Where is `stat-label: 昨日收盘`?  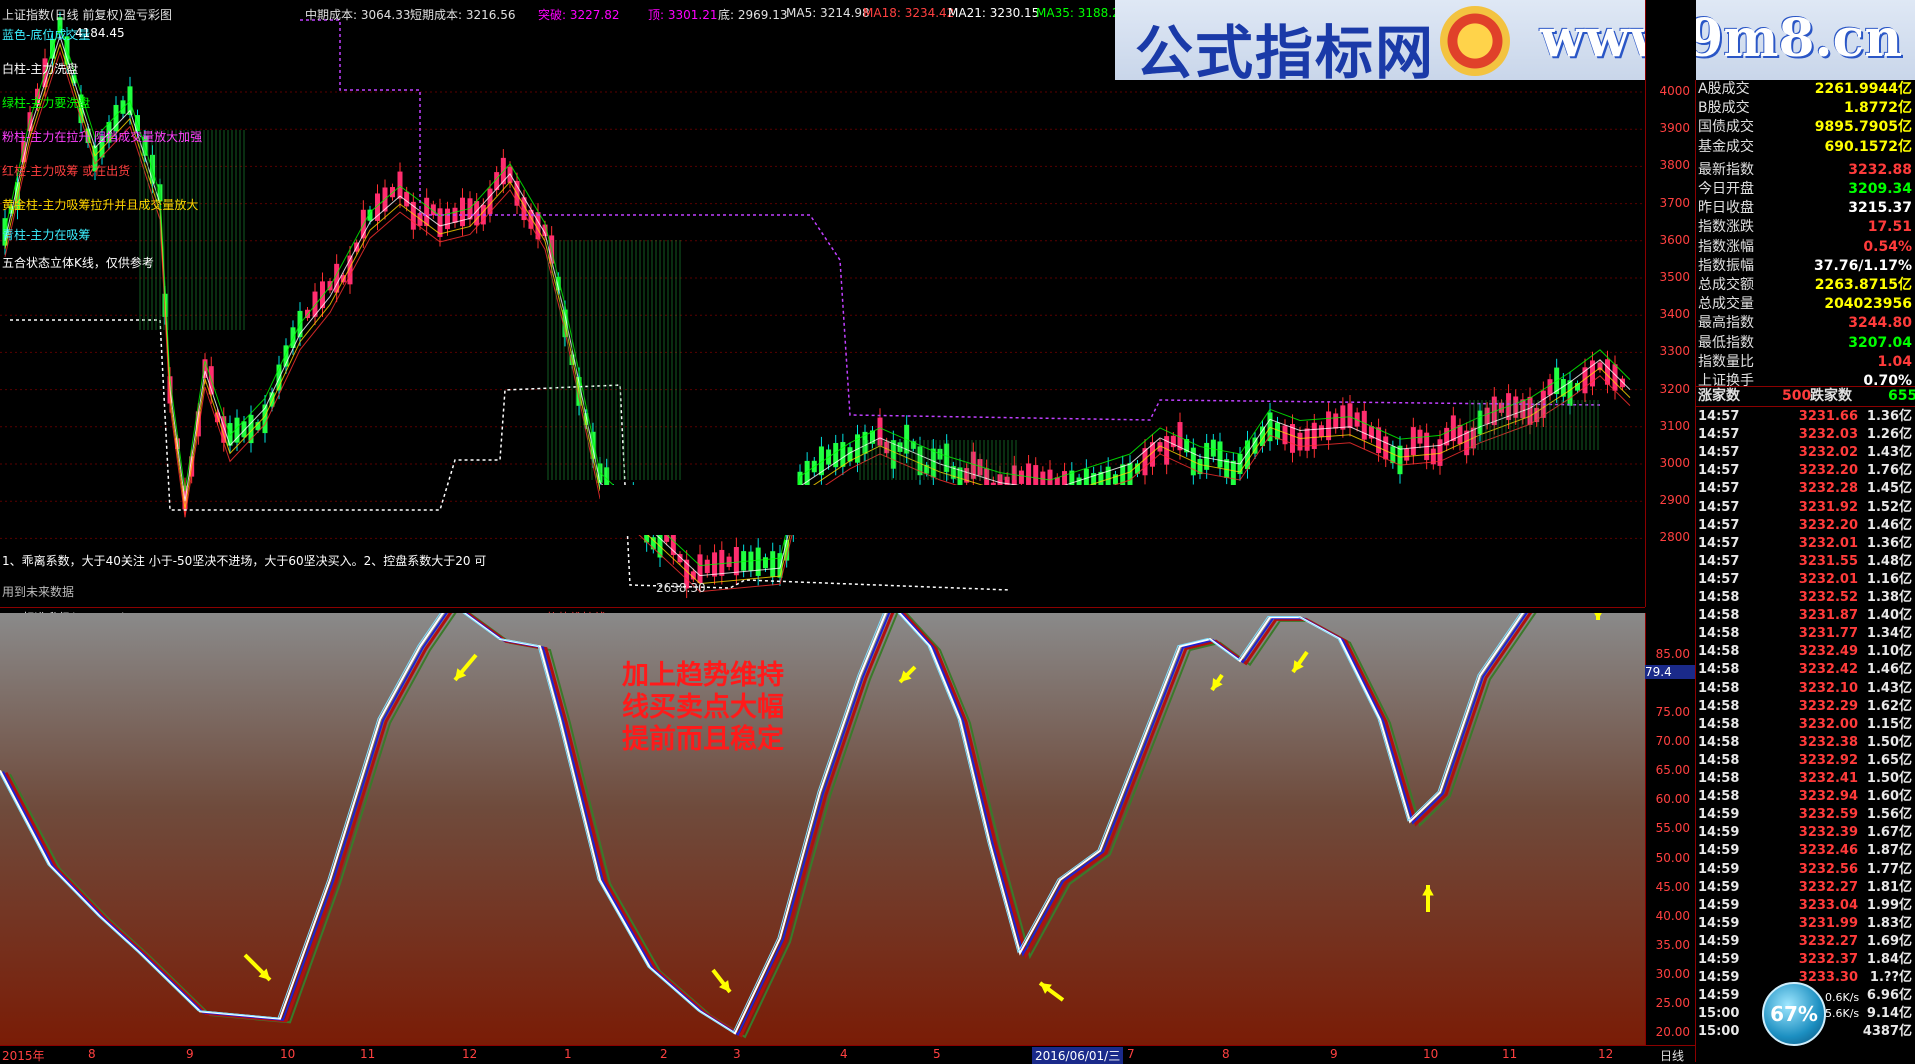
stat-label: 昨日收盘 is located at coordinates (1726, 208).